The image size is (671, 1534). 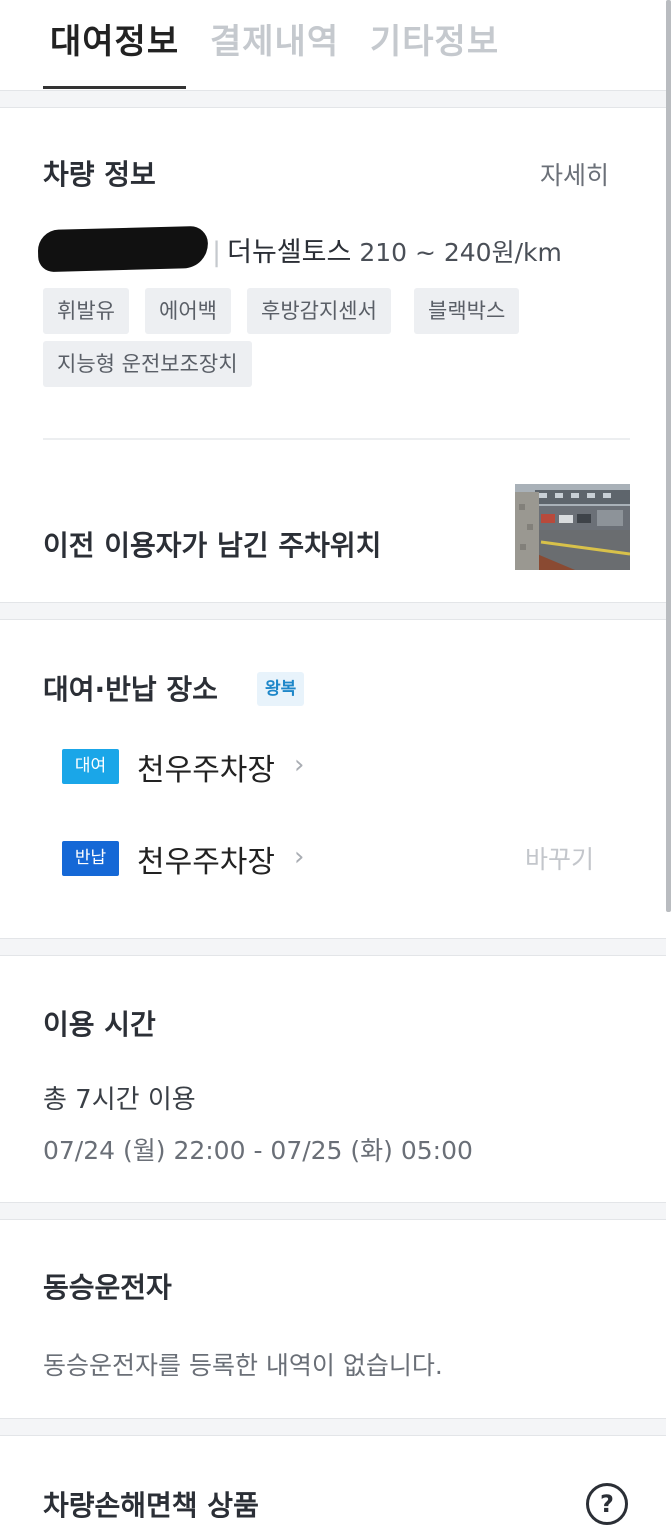 I want to click on round-trip-badge: 왕복, so click(x=281, y=689).